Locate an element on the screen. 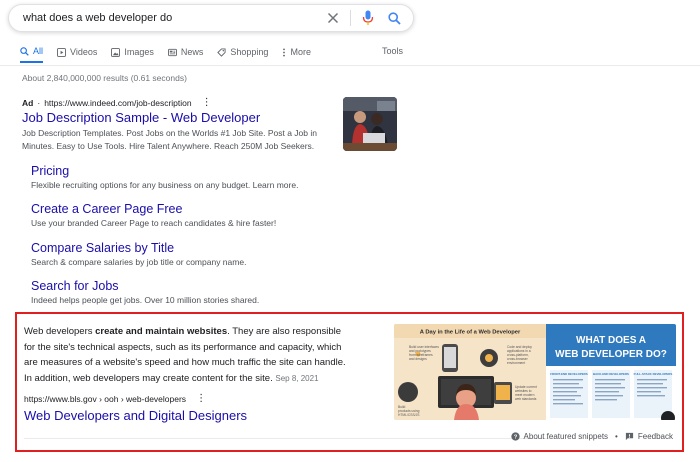 The image size is (700, 462). search-input: what does a web developer do is located at coordinates (172, 18).